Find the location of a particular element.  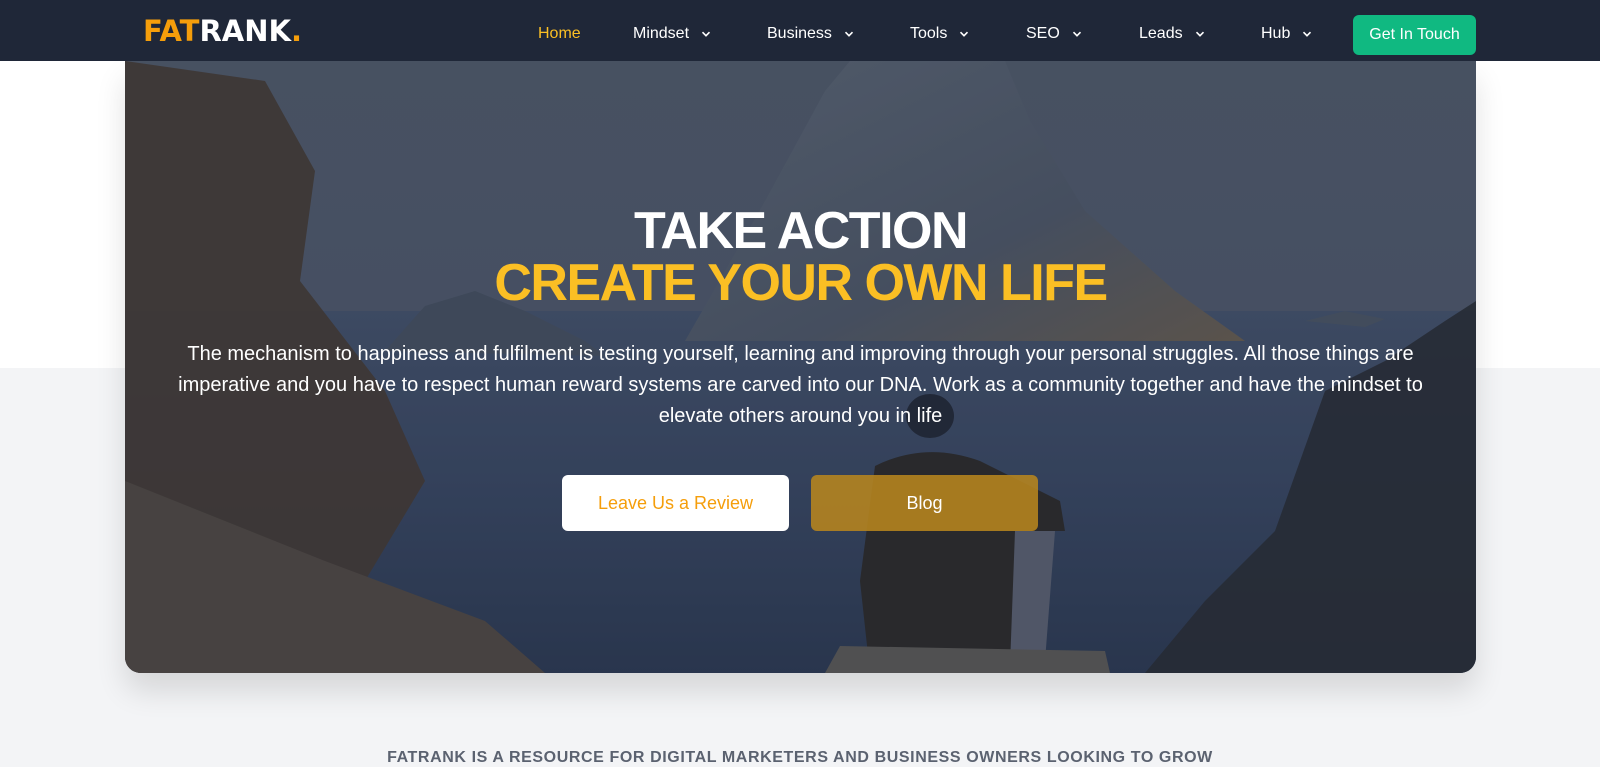

leave-review-button: Leave Us a Review is located at coordinates (675, 503).